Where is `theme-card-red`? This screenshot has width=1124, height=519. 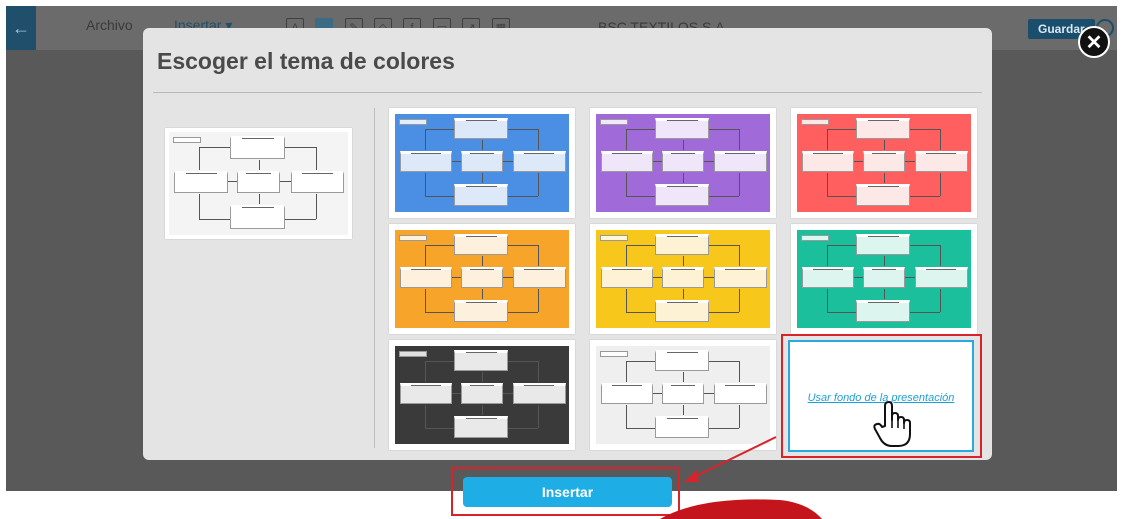
theme-card-red is located at coordinates (884, 163).